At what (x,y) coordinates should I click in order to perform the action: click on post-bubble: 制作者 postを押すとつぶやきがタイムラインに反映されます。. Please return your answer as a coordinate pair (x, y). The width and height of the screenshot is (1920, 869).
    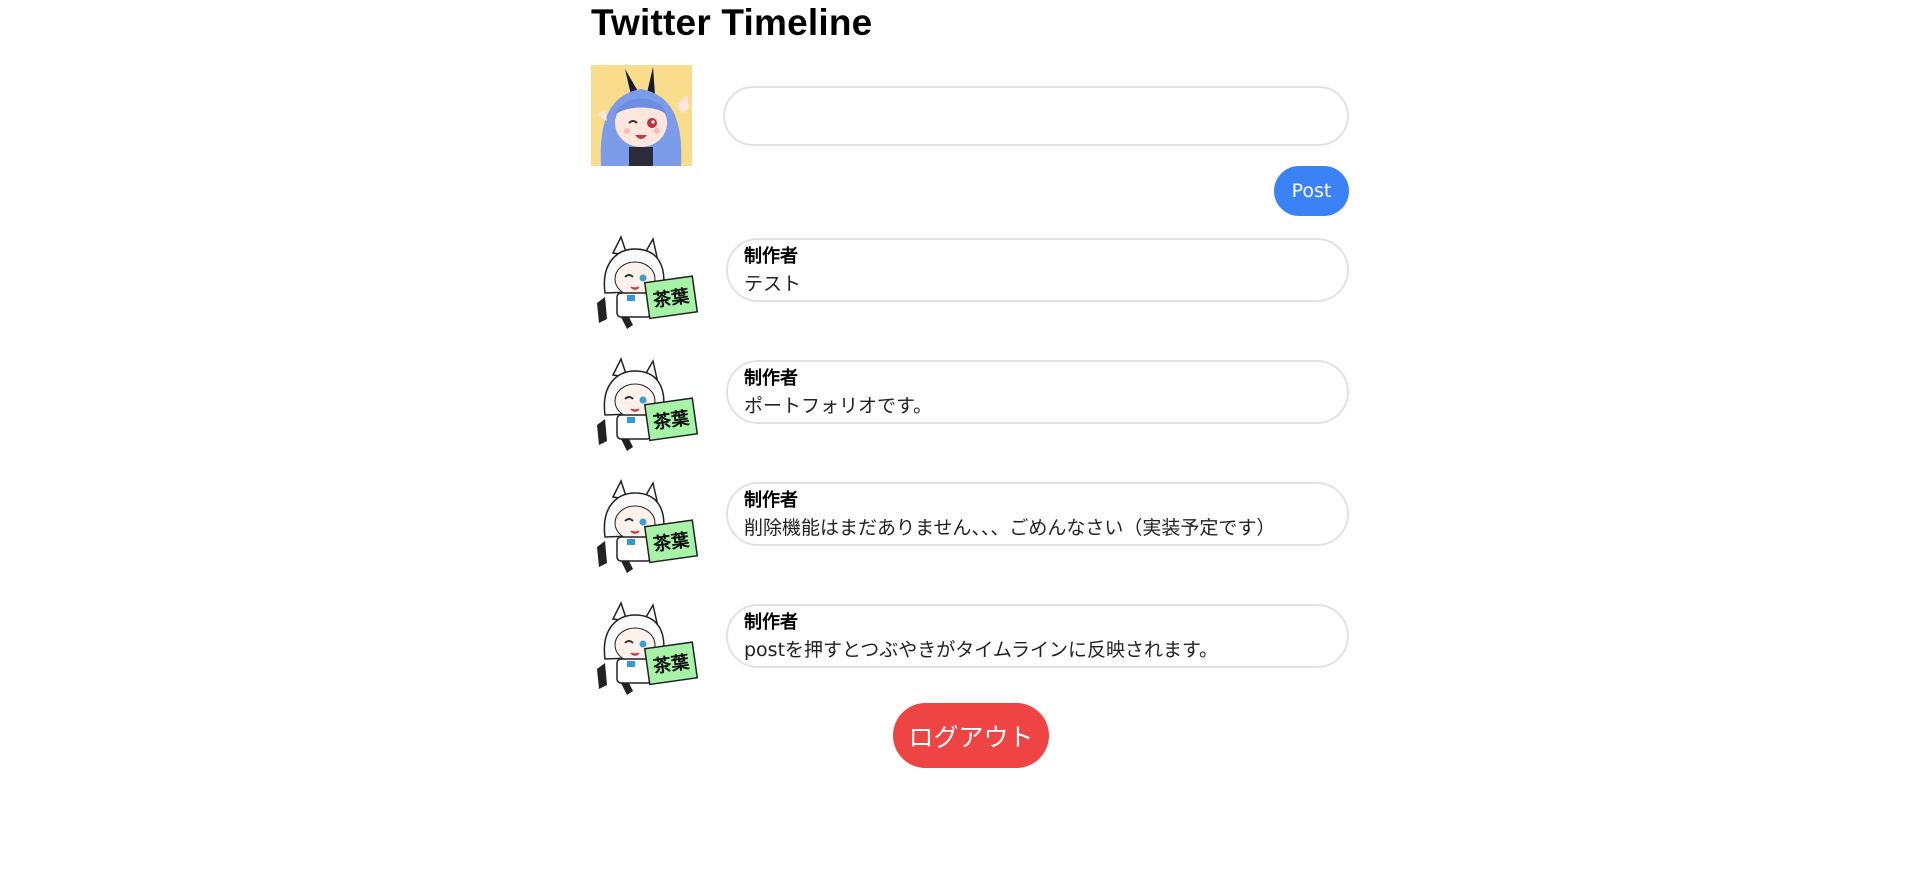
    Looking at the image, I should click on (1037, 636).